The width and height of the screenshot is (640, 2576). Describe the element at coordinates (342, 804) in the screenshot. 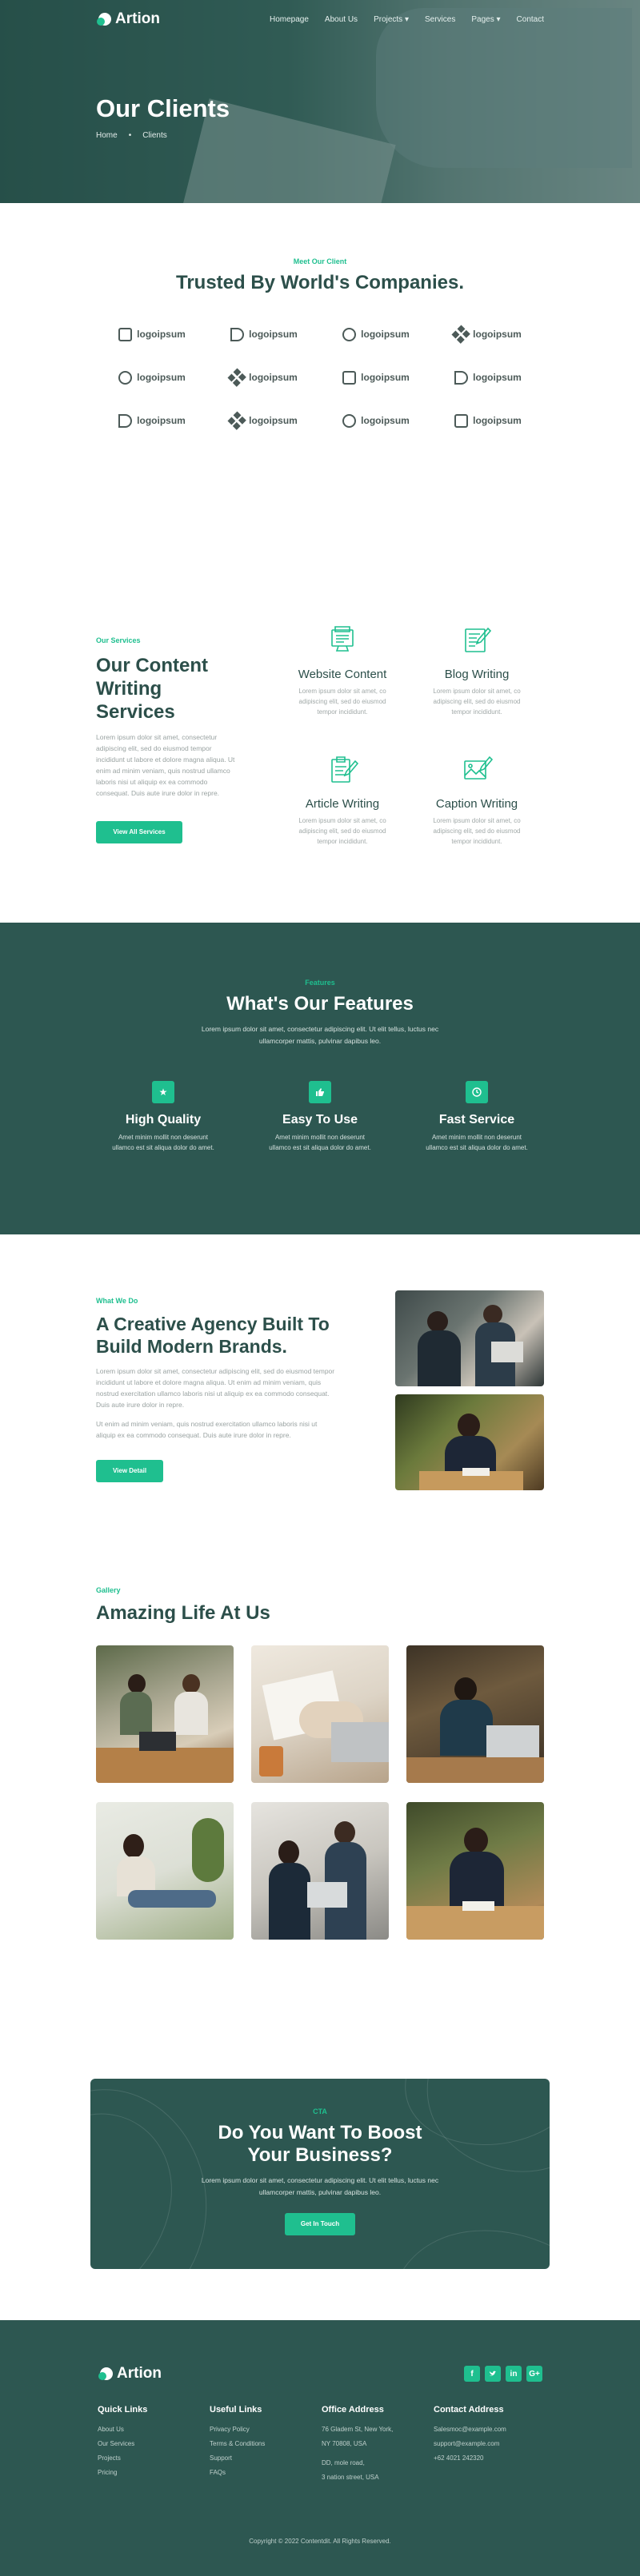

I see `service-title: Article Writing` at that location.